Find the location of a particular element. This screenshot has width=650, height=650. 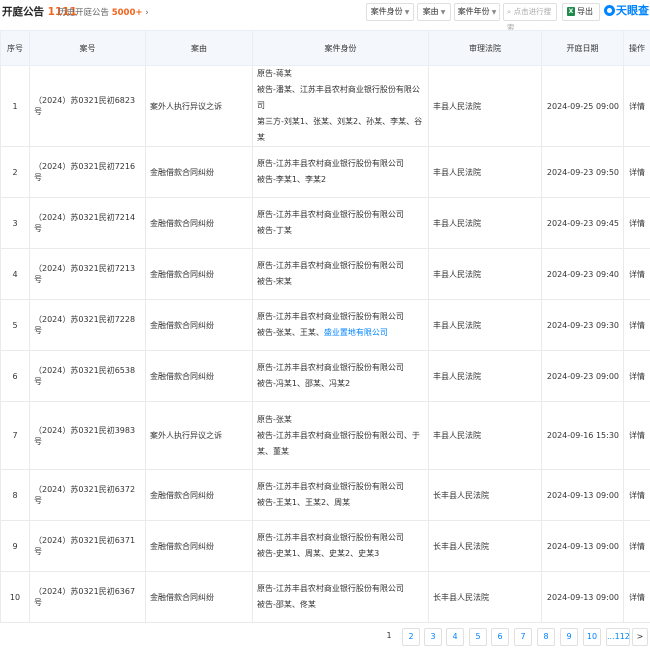

case-parties: 原告-张某被告-江苏丰县农村商业银行股份有限公司、于某、董某 is located at coordinates (340, 435).